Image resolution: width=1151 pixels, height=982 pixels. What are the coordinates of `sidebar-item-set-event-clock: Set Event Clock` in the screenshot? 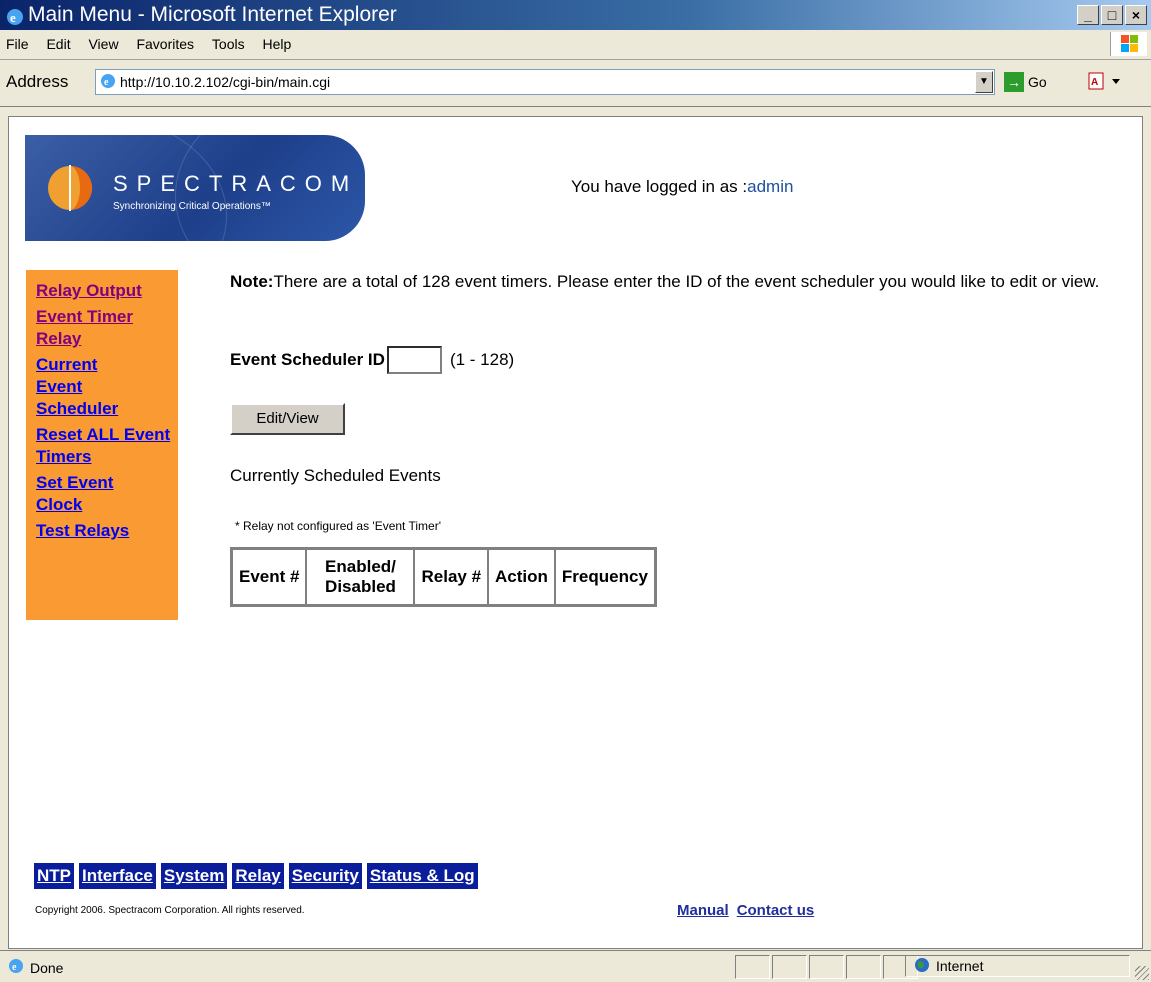 It's located at (91, 494).